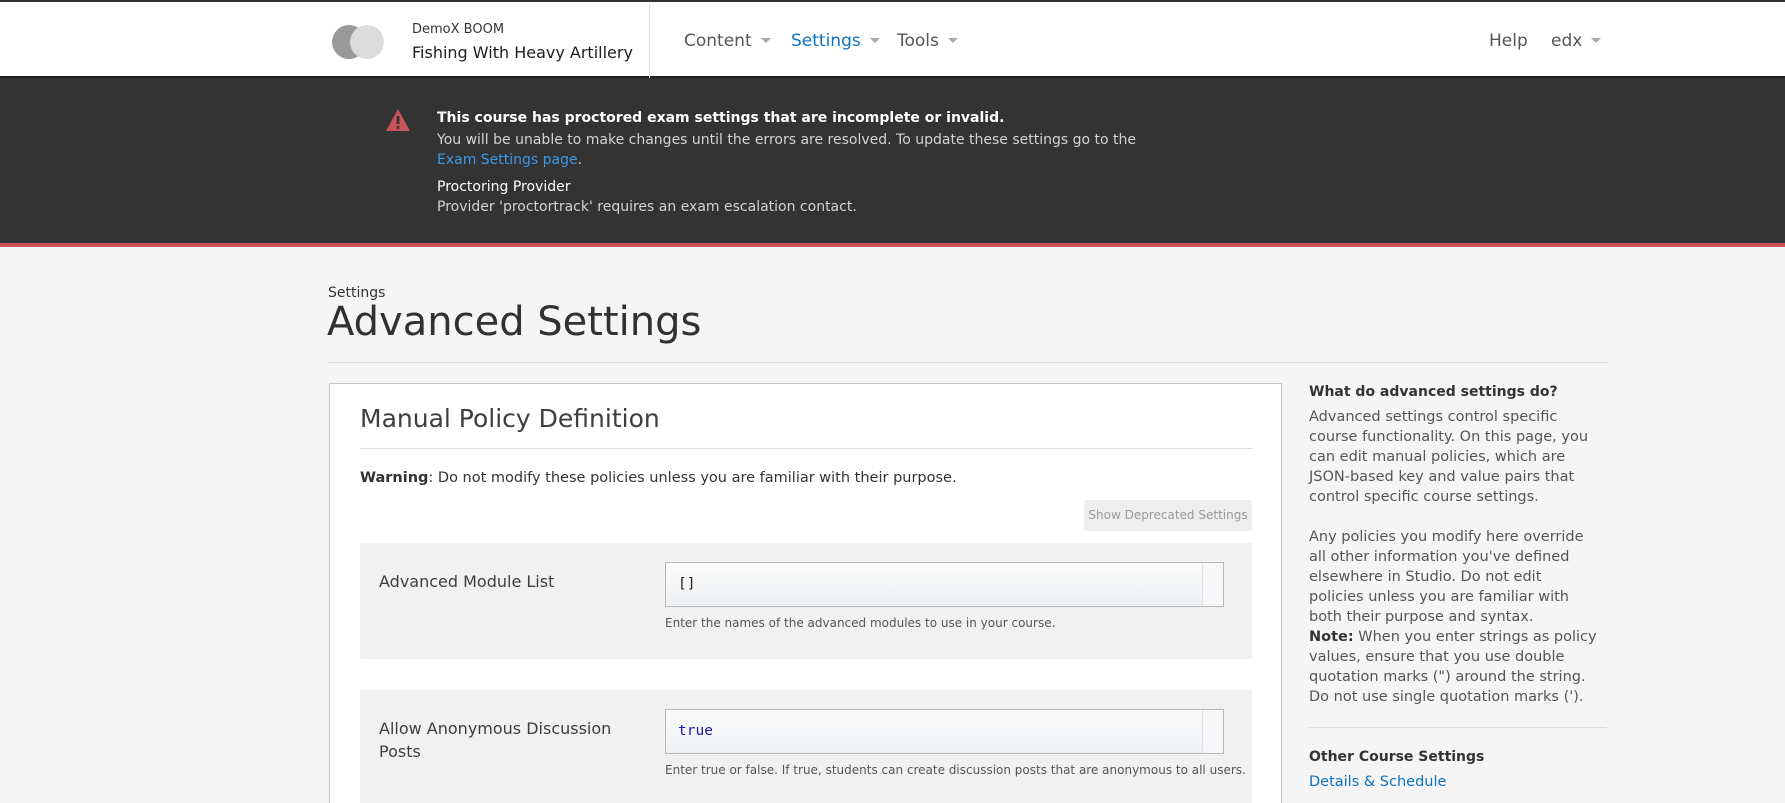  Describe the element at coordinates (806, 448) in the screenshot. I see `section-divider` at that location.